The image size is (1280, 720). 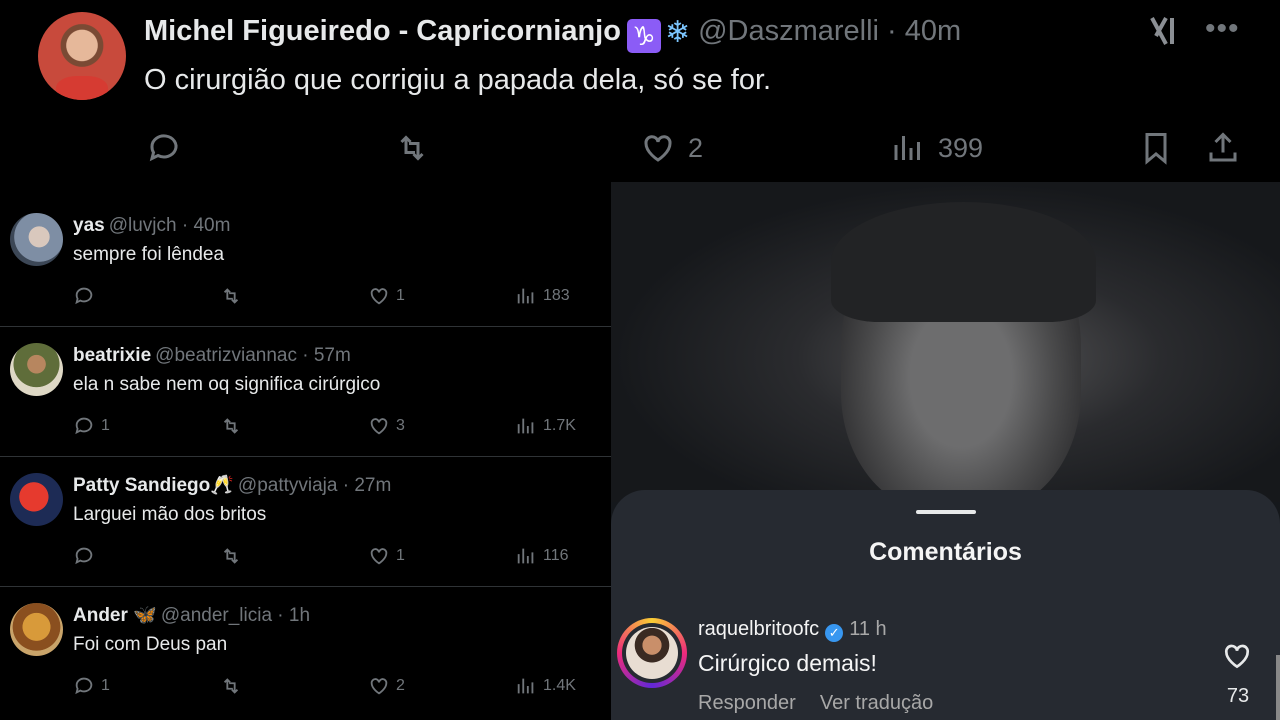 I want to click on reply-text: Foi com Deus pan, so click(x=150, y=644).